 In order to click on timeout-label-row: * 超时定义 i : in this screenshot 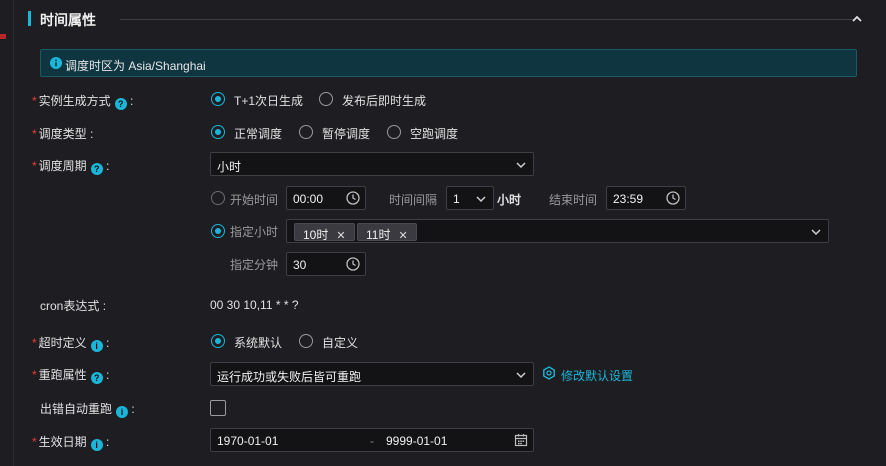, I will do `click(70, 343)`.